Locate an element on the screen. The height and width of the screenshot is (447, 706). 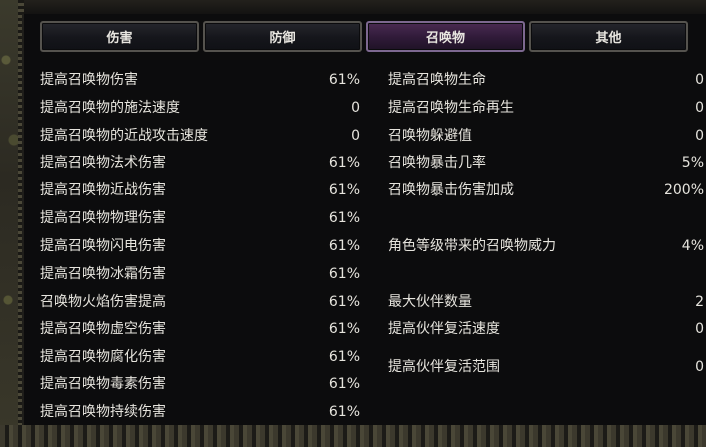
stat-row: 召唤物火焰伤害提高 61% is located at coordinates (200, 302).